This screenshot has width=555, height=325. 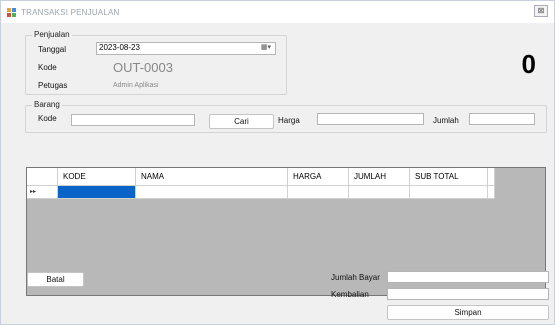 I want to click on cell-jumlah, so click(x=379, y=192).